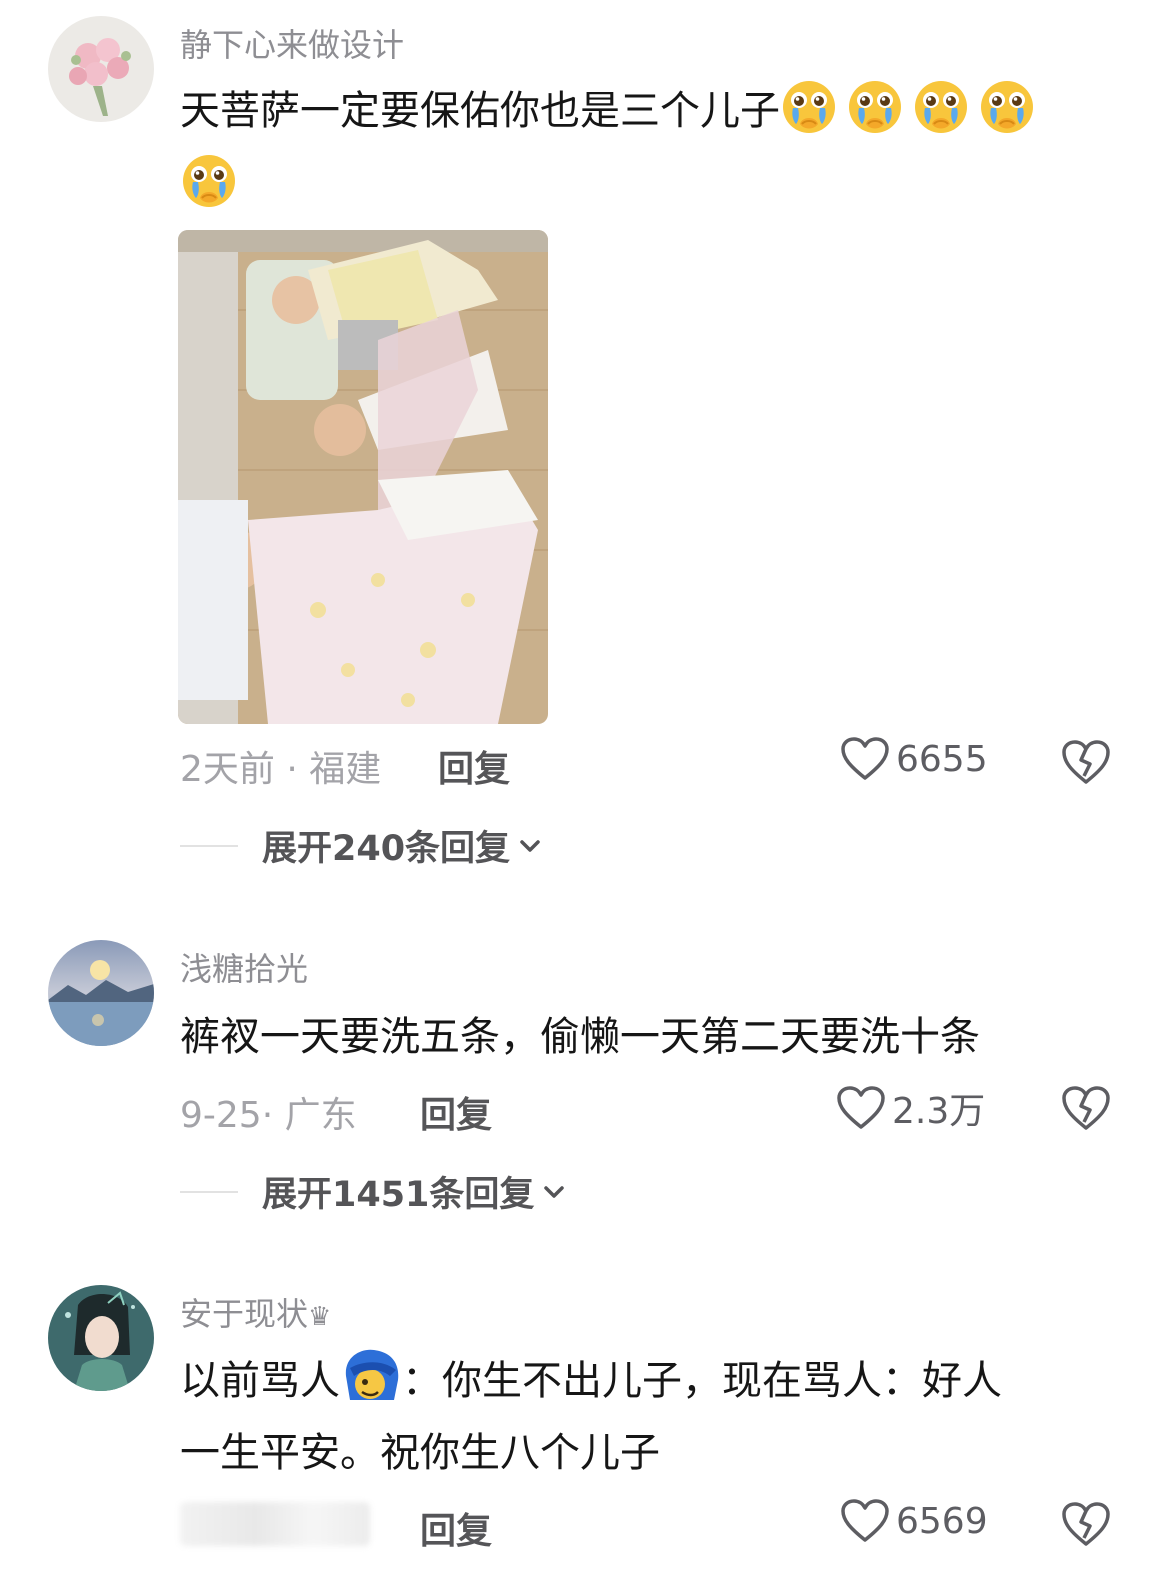 This screenshot has height=1580, width=1170. What do you see at coordinates (942, 759) in the screenshot?
I see `like-count: 6655` at bounding box center [942, 759].